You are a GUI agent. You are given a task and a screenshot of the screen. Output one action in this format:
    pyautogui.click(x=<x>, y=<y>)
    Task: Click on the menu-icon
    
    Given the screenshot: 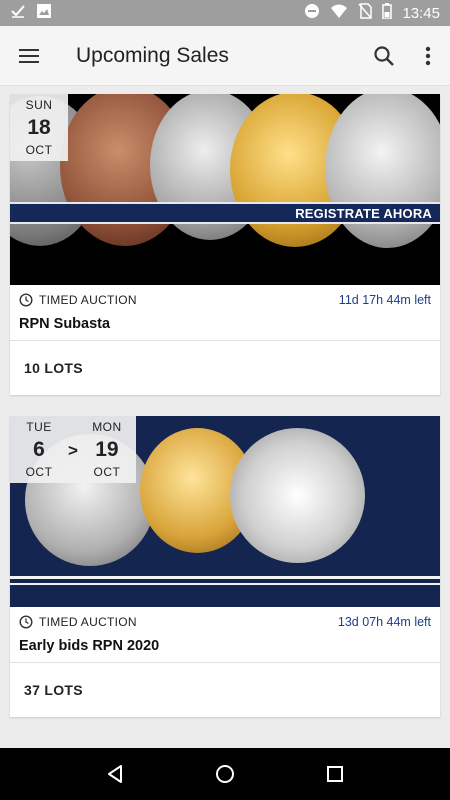 What is the action you would take?
    pyautogui.click(x=29, y=55)
    